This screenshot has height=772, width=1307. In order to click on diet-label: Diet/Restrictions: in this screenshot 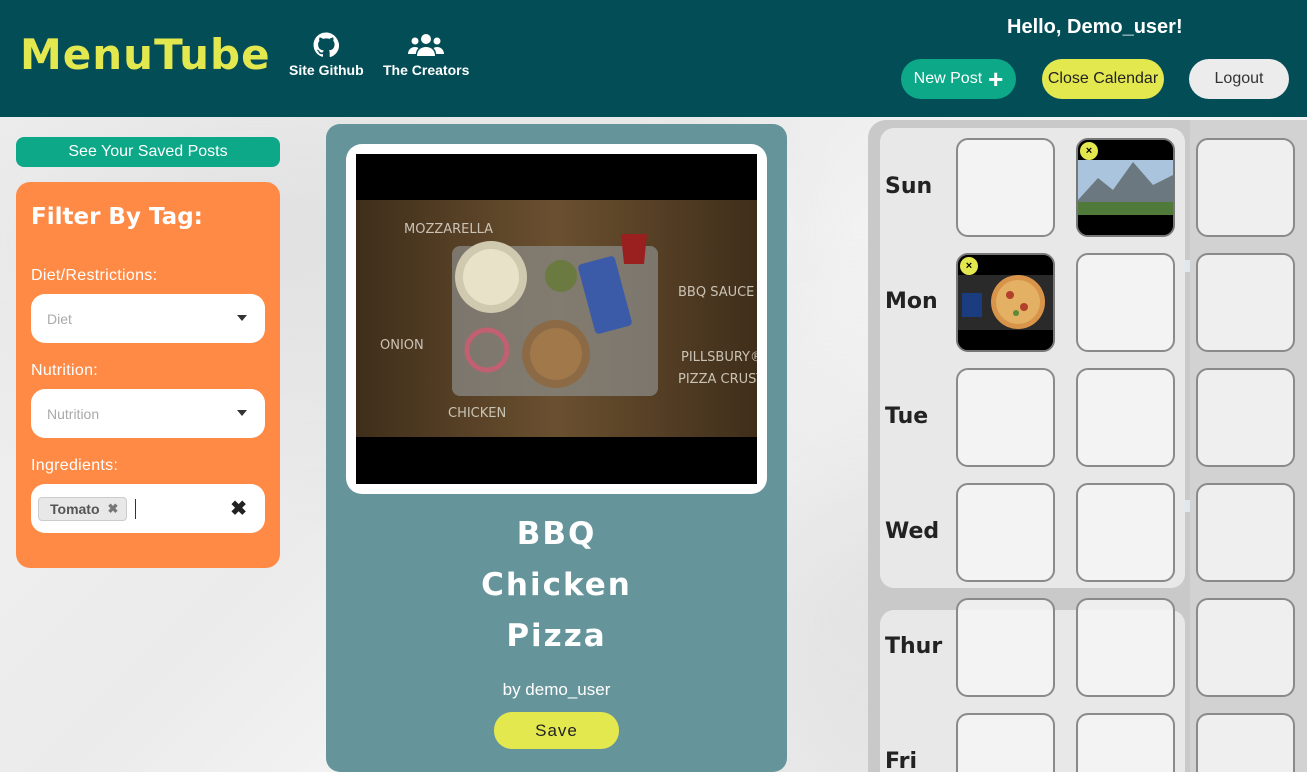, I will do `click(94, 275)`.